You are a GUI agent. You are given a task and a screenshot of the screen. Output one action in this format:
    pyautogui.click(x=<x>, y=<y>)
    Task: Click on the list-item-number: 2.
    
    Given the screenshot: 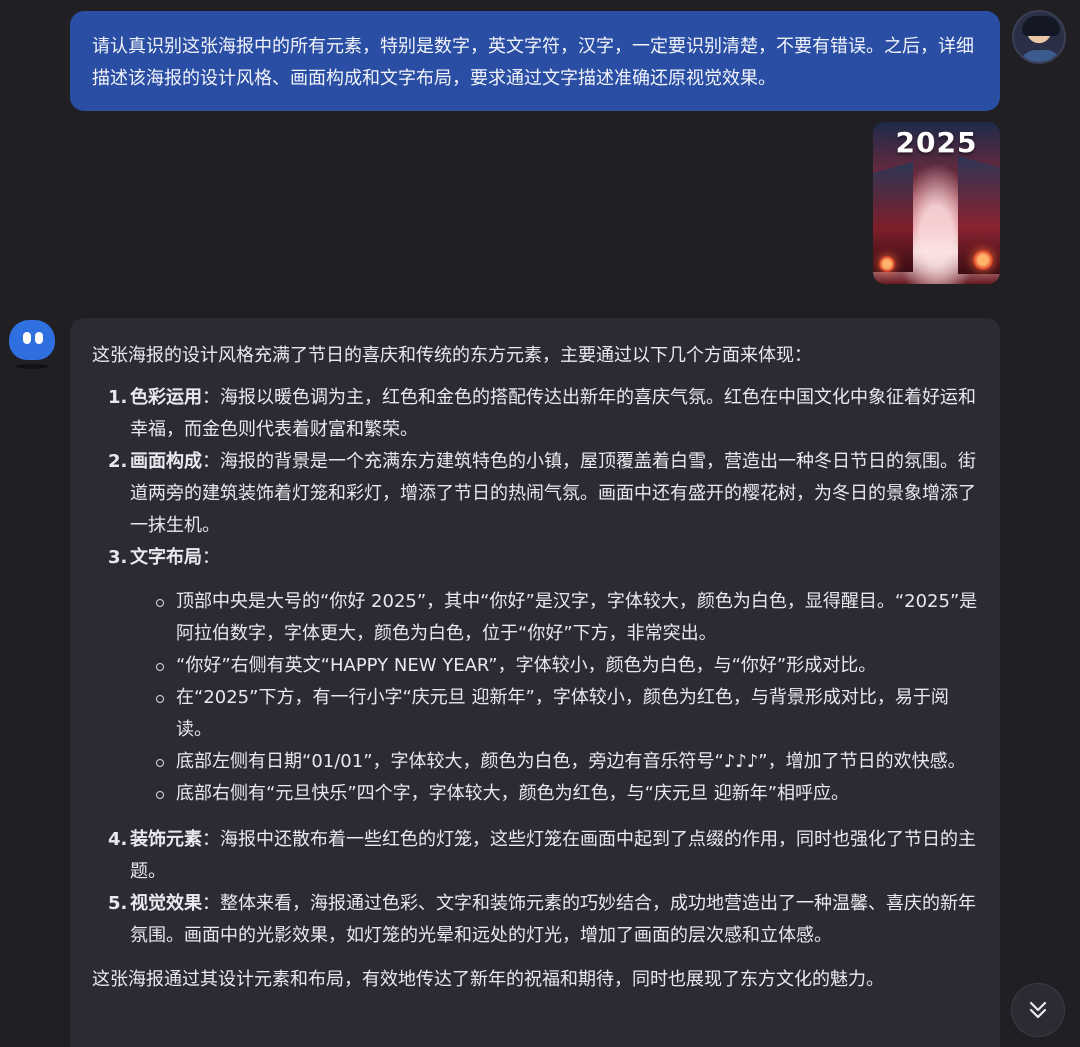 What is the action you would take?
    pyautogui.click(x=118, y=461)
    